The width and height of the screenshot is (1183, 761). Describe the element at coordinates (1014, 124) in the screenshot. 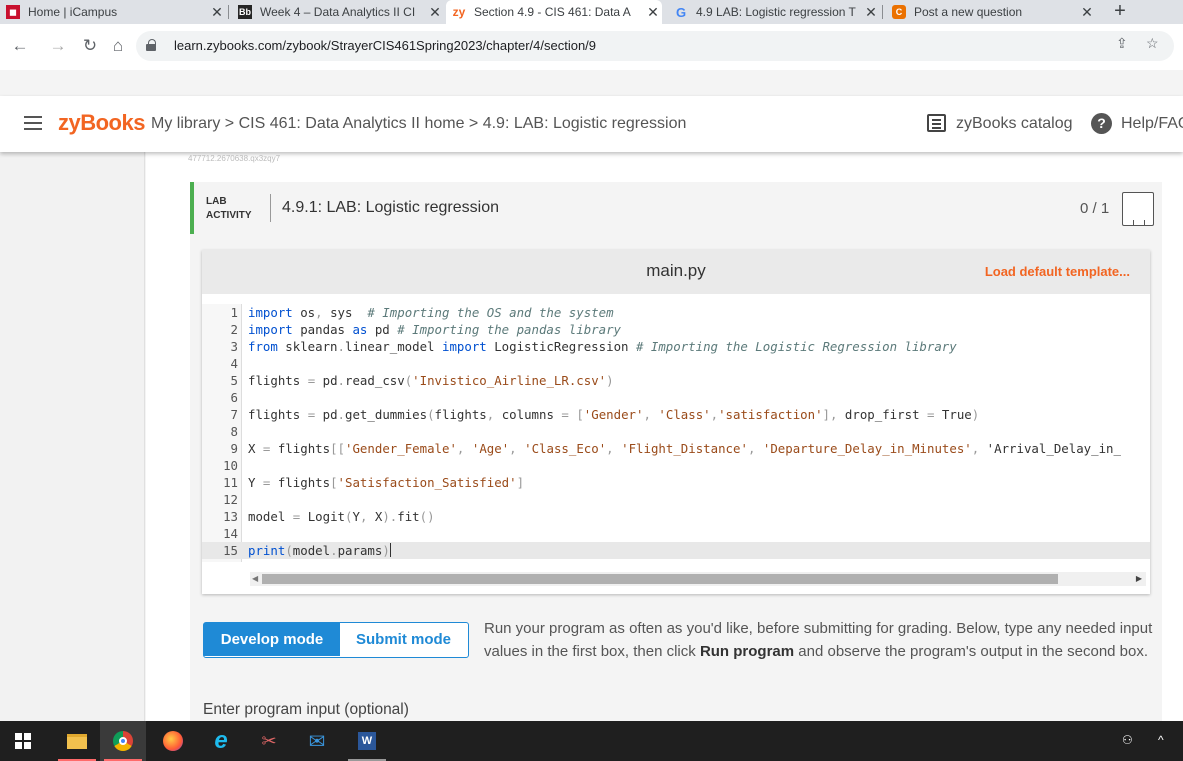

I see `catalog-link: zyBooks catalog` at that location.